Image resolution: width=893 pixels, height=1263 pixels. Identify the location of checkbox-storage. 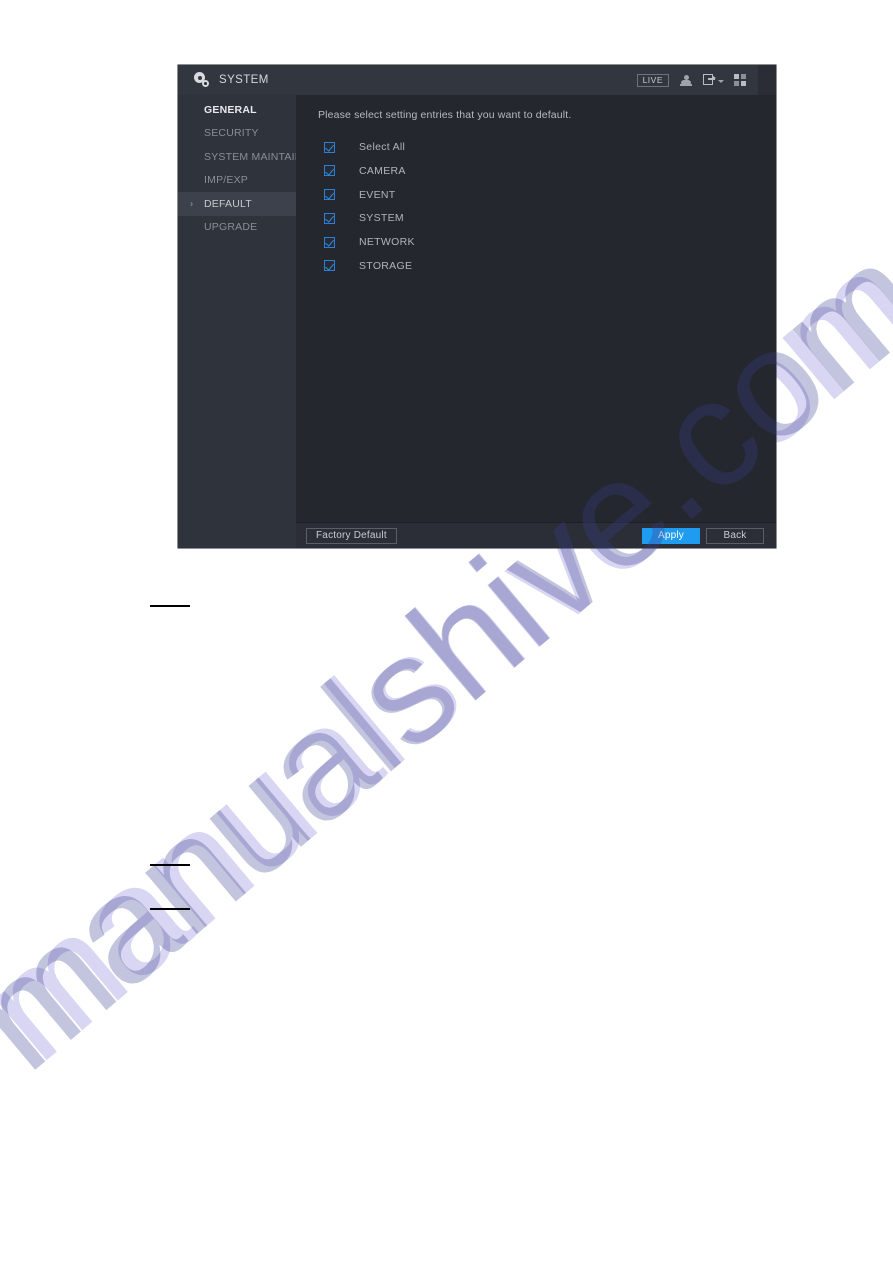
(329, 266).